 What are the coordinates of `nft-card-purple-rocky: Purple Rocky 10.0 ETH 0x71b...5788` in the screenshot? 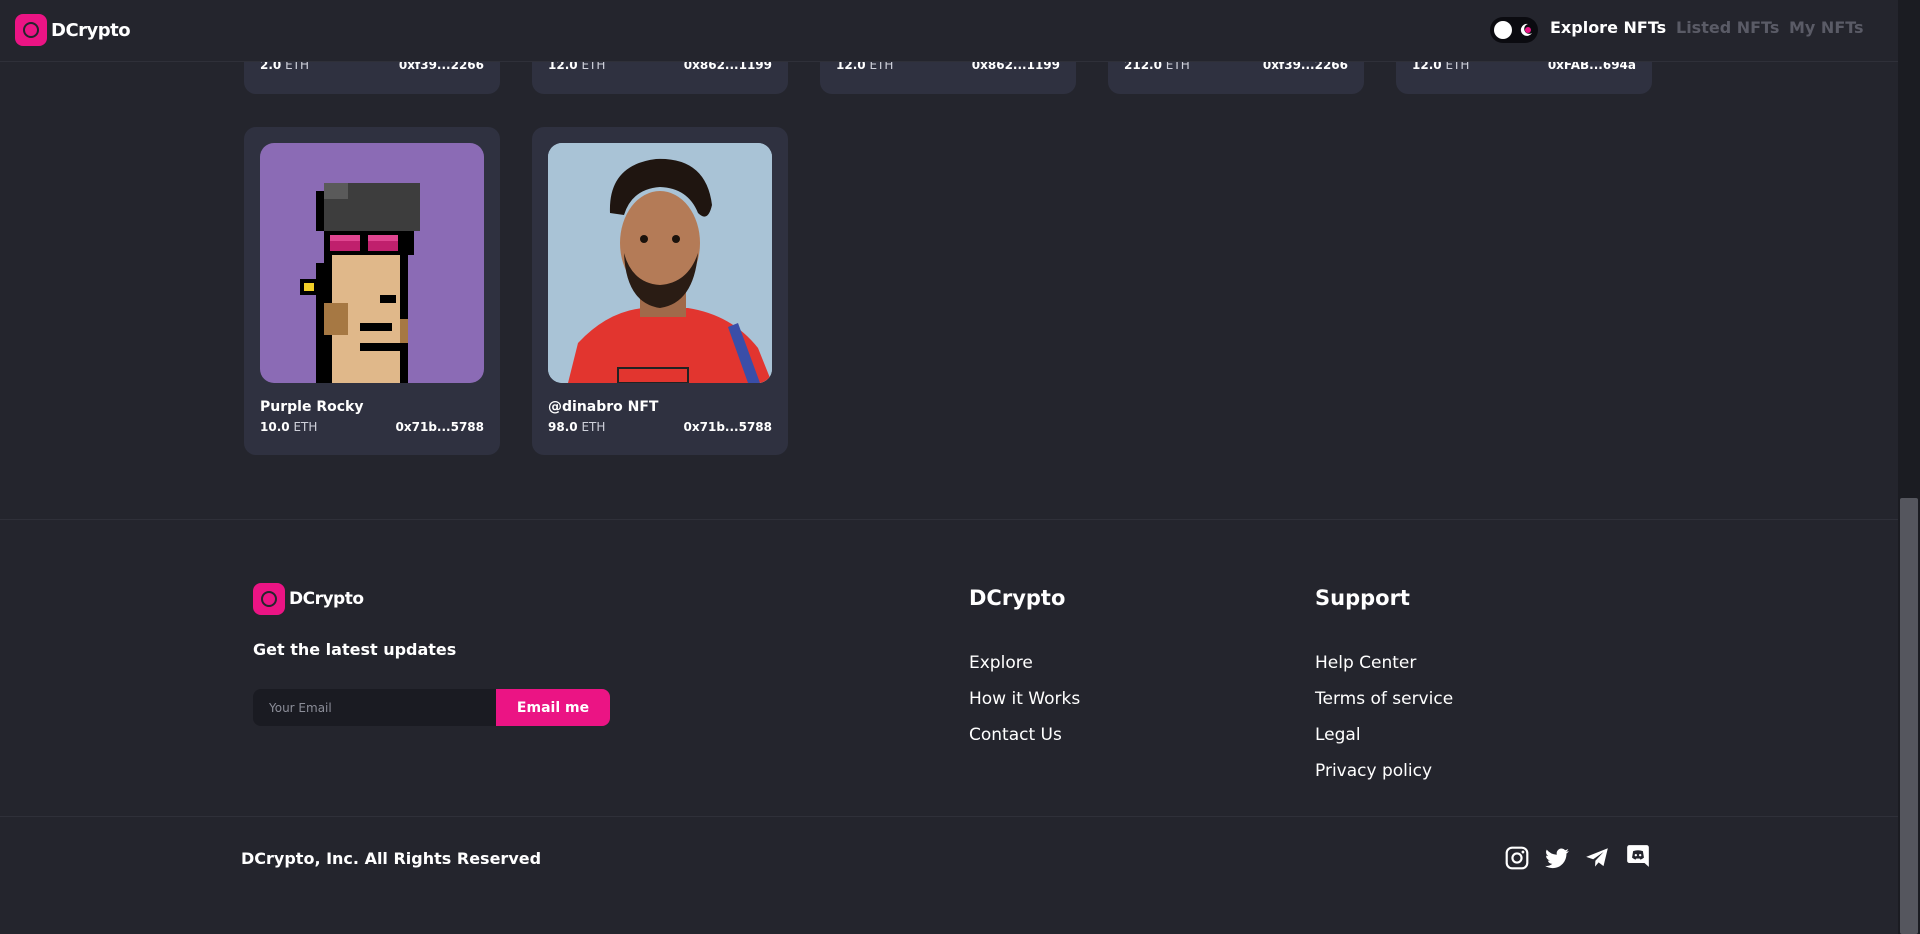 It's located at (372, 291).